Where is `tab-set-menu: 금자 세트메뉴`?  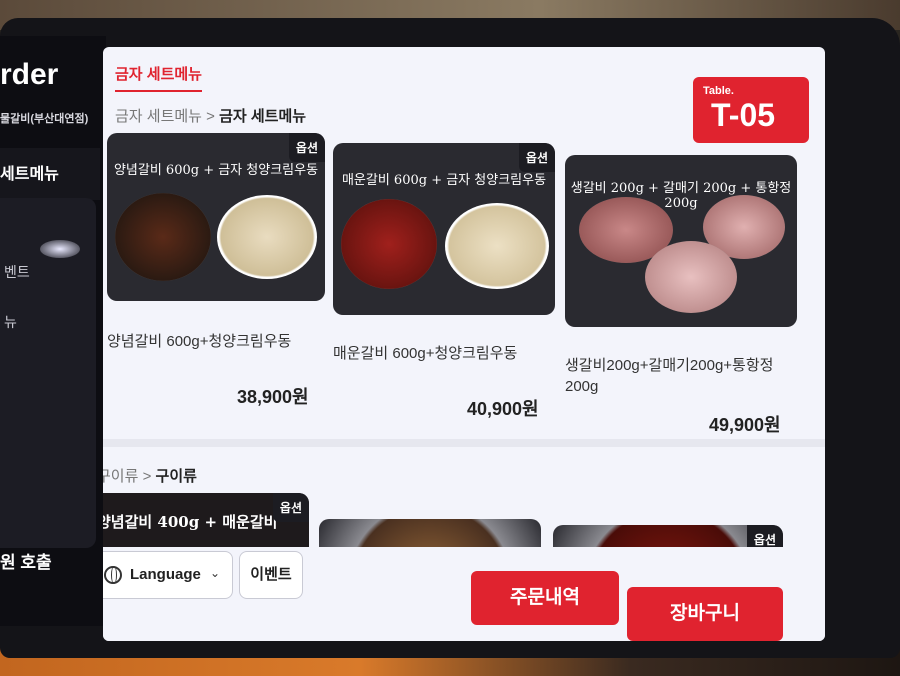
tab-set-menu: 금자 세트메뉴 is located at coordinates (158, 77).